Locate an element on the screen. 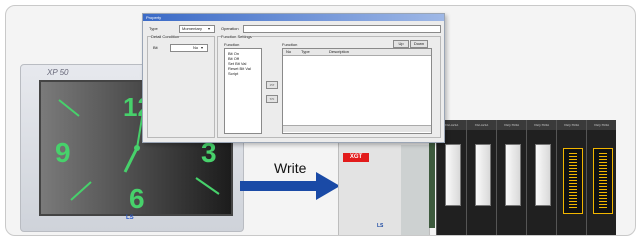  function-list-item: Script is located at coordinates (233, 73).